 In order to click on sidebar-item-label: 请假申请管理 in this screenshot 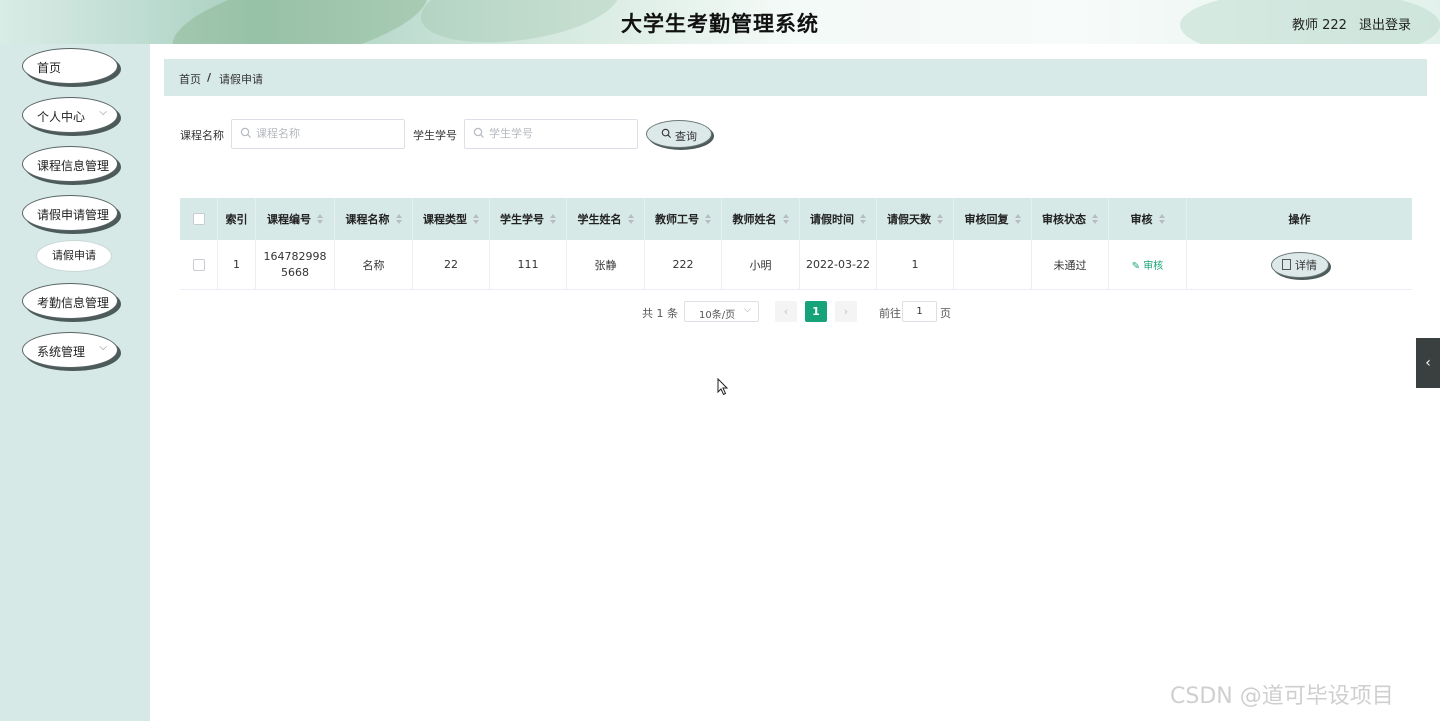, I will do `click(73, 215)`.